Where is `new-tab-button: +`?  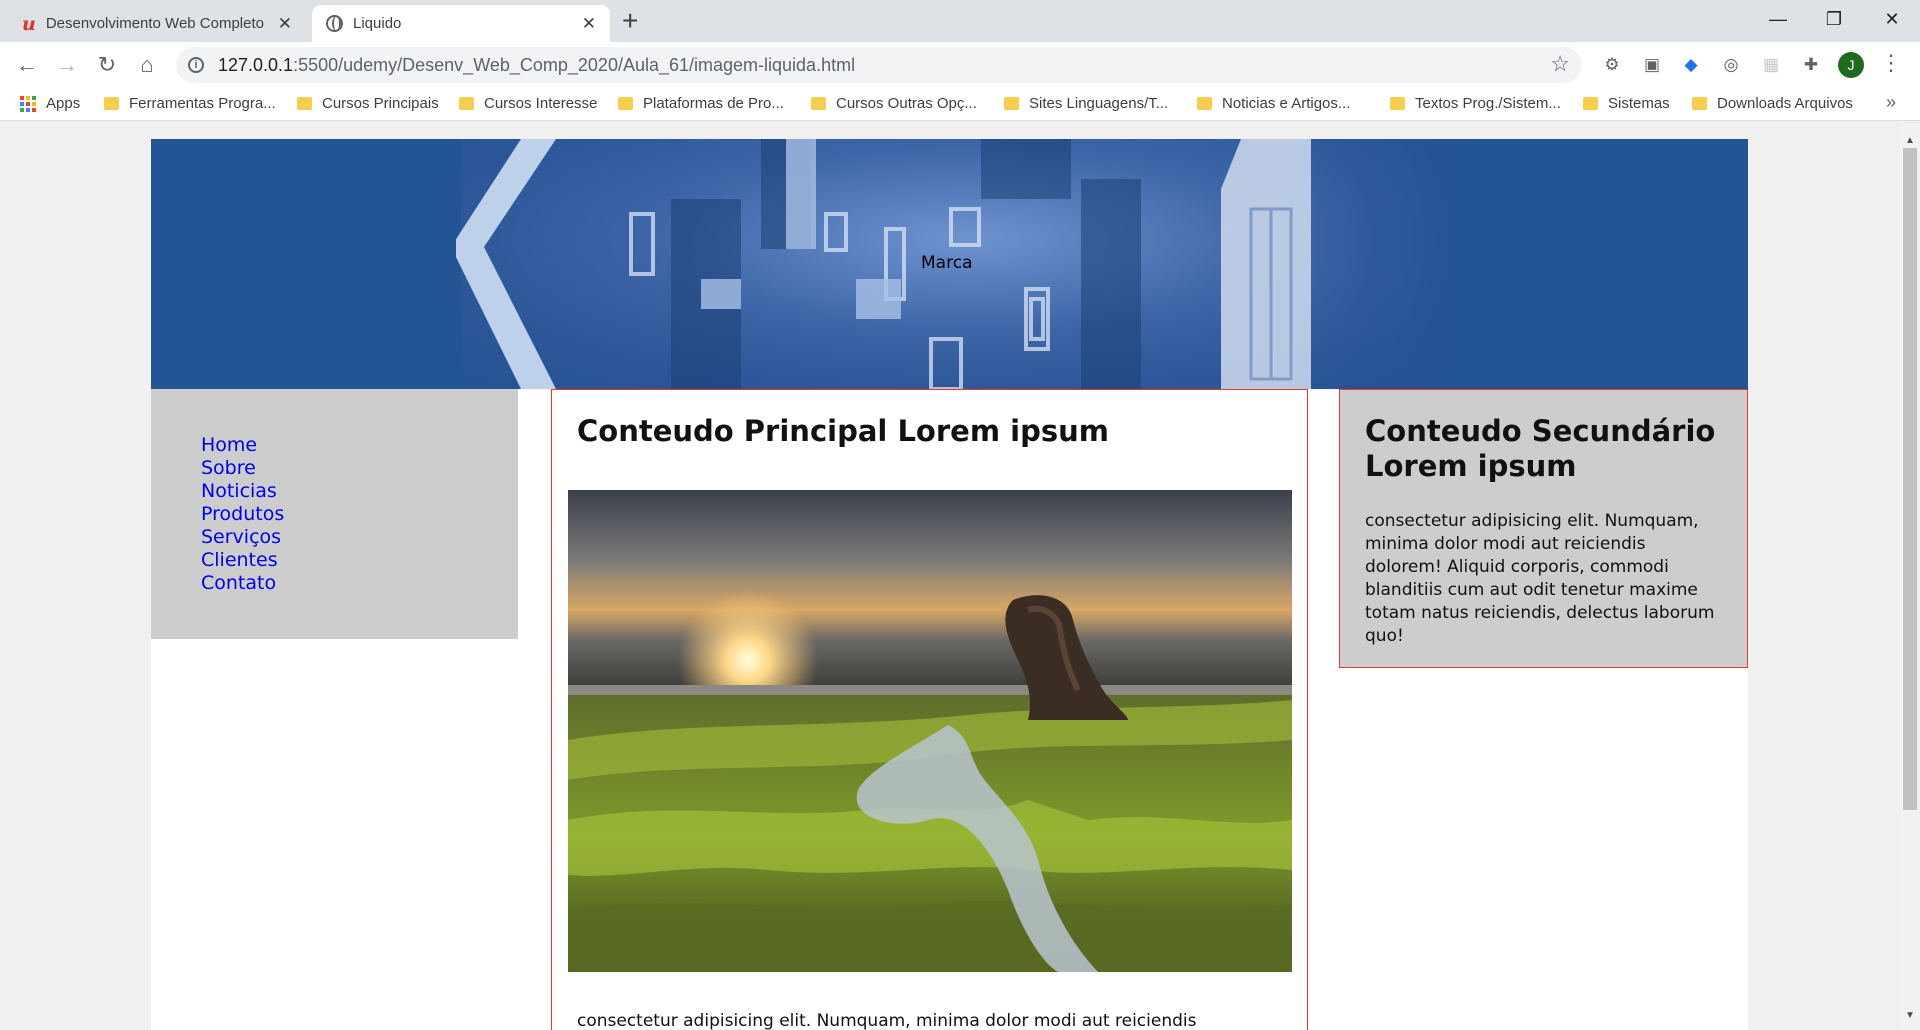 new-tab-button: + is located at coordinates (630, 21).